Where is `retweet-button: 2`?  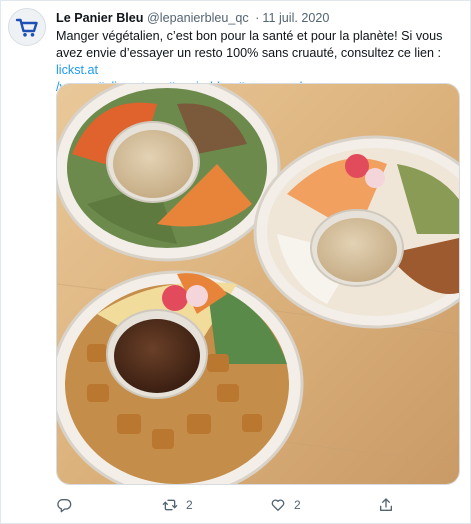
retweet-button: 2 is located at coordinates (177, 505).